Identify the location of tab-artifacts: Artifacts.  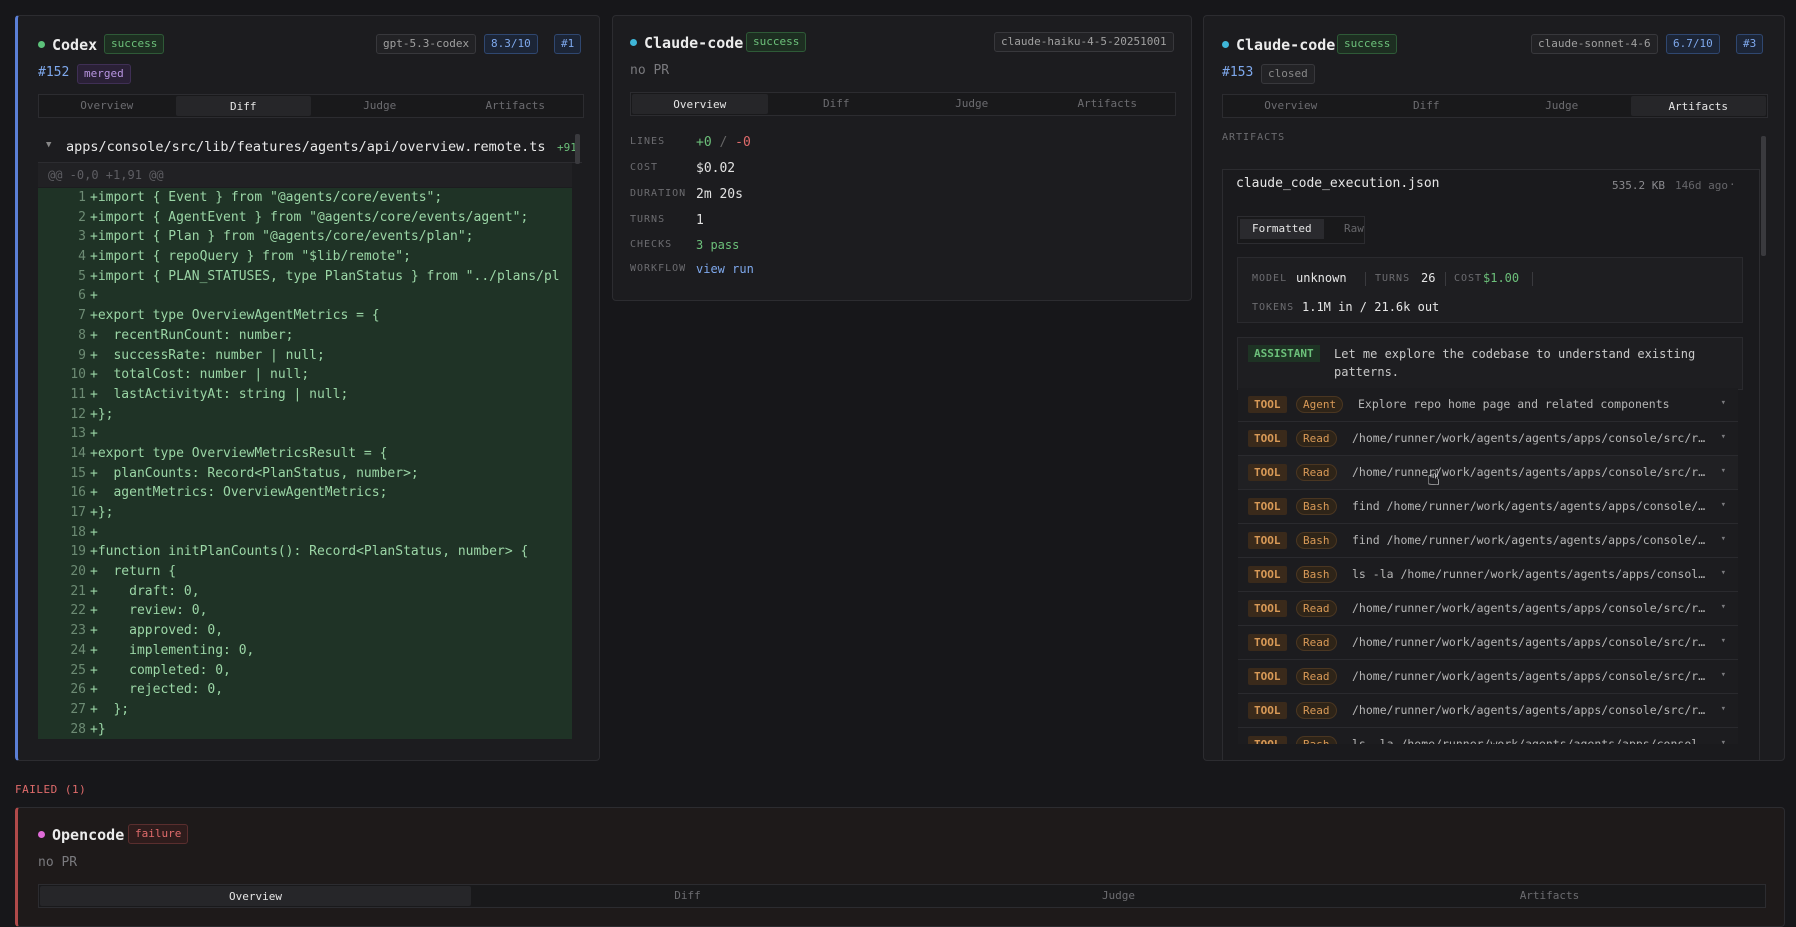
(1549, 896).